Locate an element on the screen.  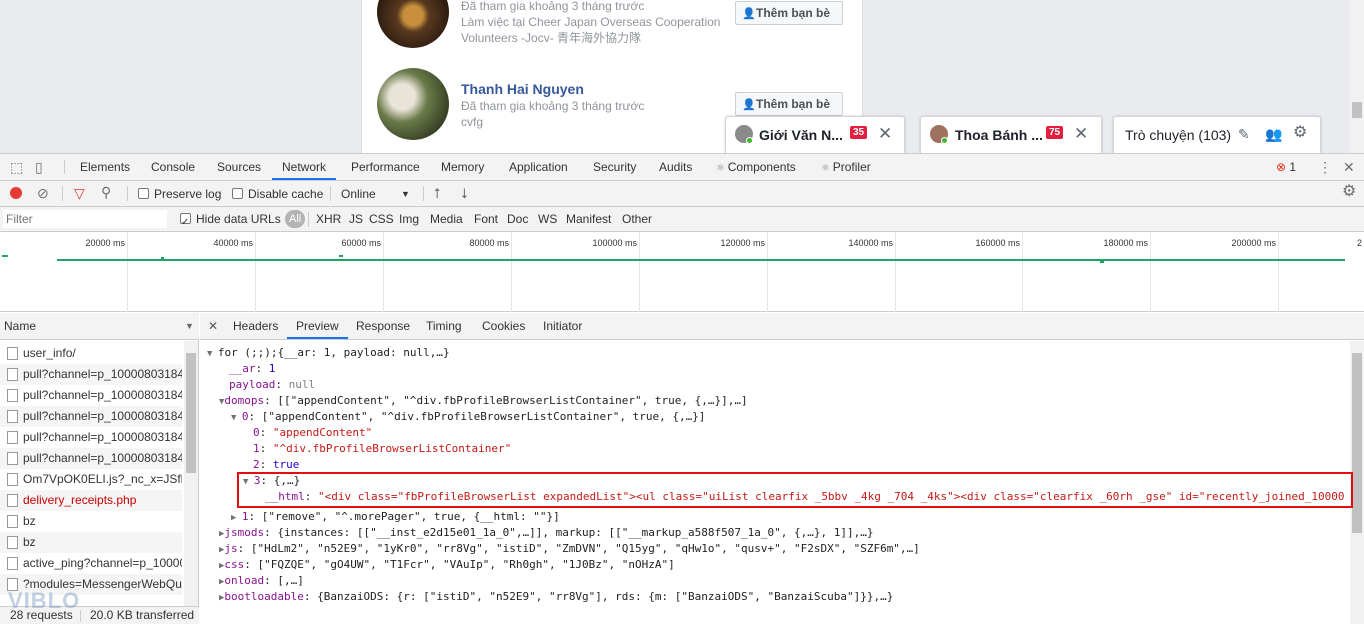
filter-input is located at coordinates (85, 219).